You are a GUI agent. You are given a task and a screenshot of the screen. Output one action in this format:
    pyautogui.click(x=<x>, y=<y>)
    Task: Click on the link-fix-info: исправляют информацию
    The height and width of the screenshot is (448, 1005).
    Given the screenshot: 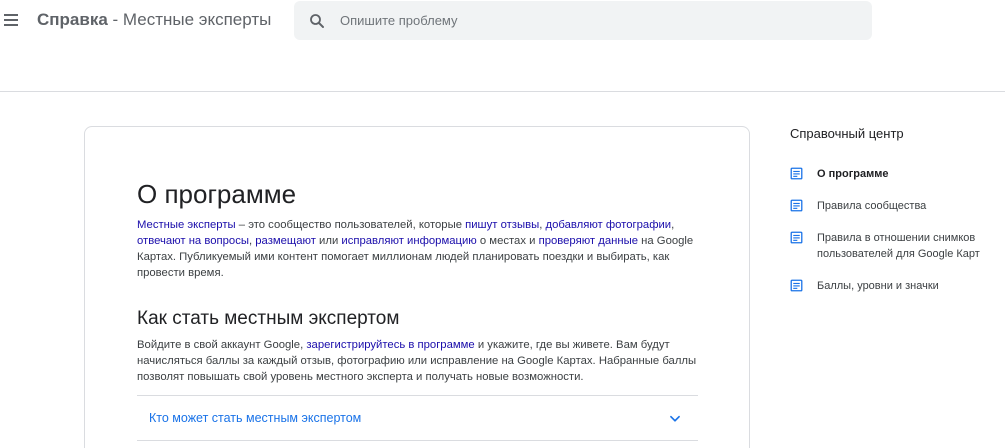 What is the action you would take?
    pyautogui.click(x=408, y=241)
    